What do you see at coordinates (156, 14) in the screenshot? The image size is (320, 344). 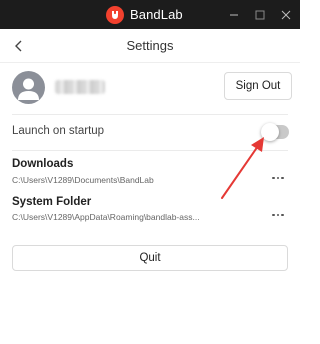 I see `app-name: BandLab` at bounding box center [156, 14].